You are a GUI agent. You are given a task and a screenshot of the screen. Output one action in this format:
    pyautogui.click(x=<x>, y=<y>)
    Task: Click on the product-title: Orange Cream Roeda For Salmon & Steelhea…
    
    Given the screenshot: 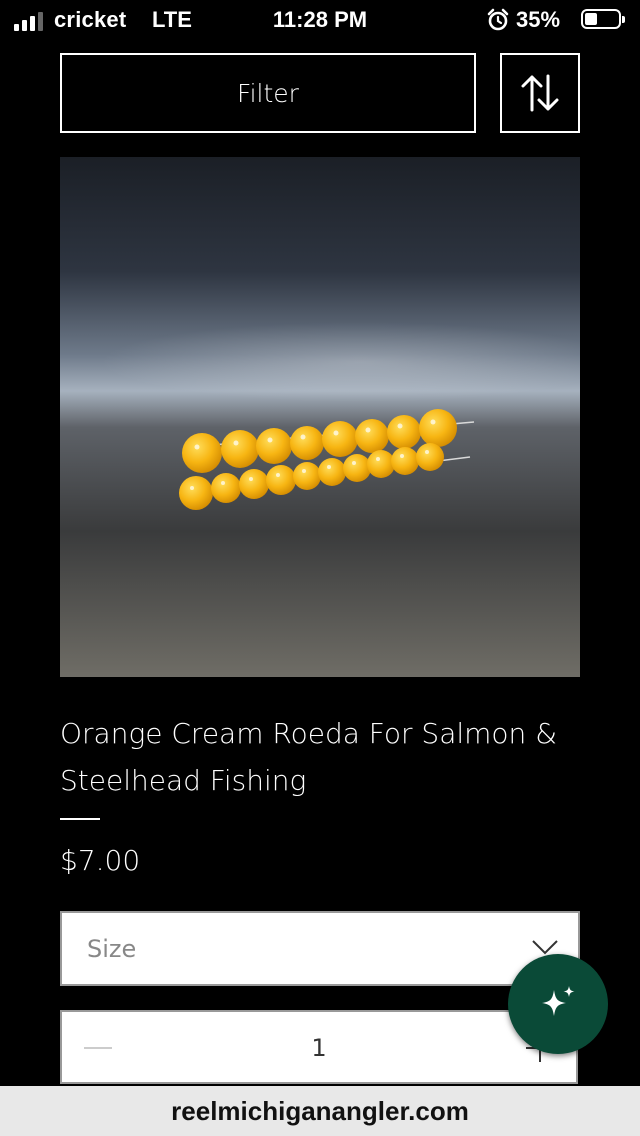 What is the action you would take?
    pyautogui.click(x=320, y=757)
    